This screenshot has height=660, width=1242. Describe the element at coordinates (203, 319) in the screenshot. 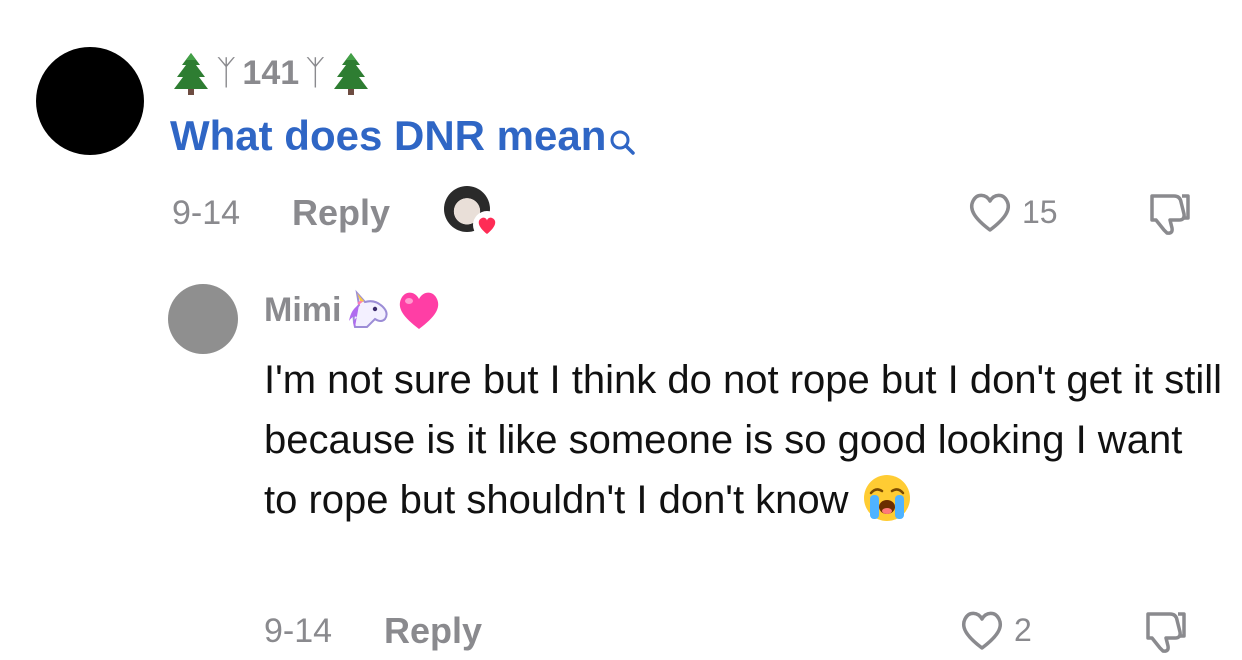

I see `reply-avatar` at that location.